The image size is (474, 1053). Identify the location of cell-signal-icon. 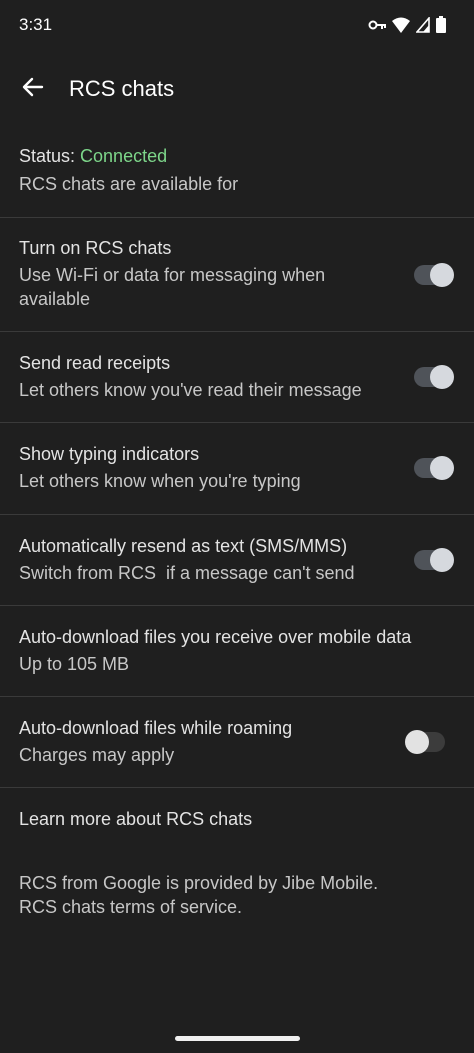
(423, 24).